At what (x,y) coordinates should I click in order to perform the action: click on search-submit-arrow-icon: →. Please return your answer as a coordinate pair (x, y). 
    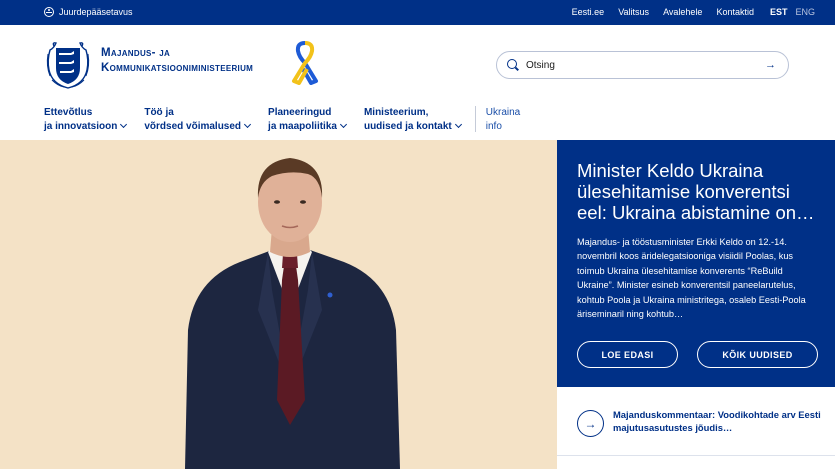
    Looking at the image, I should click on (770, 65).